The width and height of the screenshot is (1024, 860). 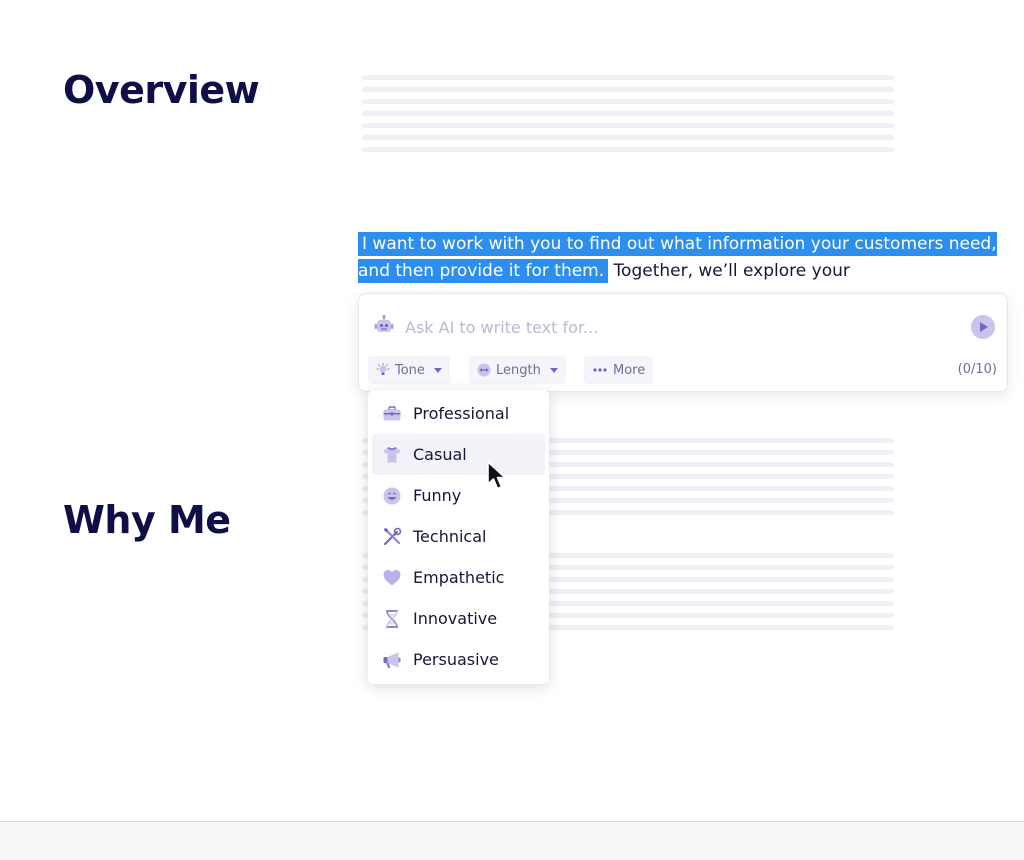 I want to click on bottom-bar, so click(x=512, y=840).